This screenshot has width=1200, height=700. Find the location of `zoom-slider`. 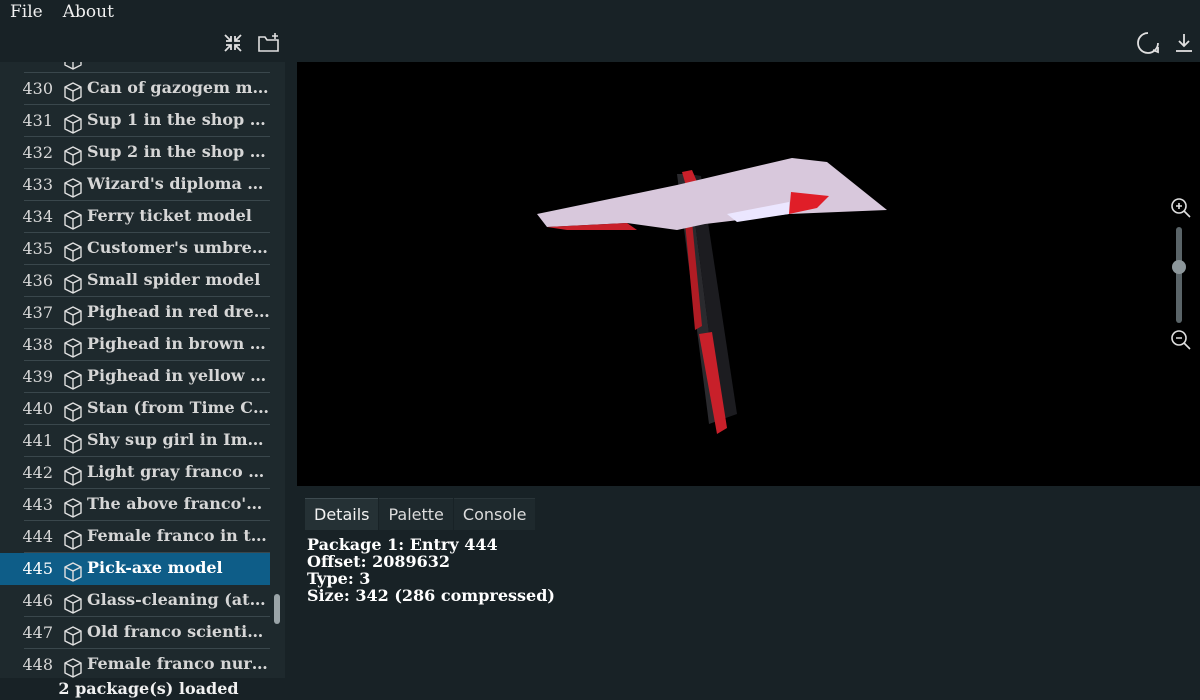

zoom-slider is located at coordinates (1179, 275).